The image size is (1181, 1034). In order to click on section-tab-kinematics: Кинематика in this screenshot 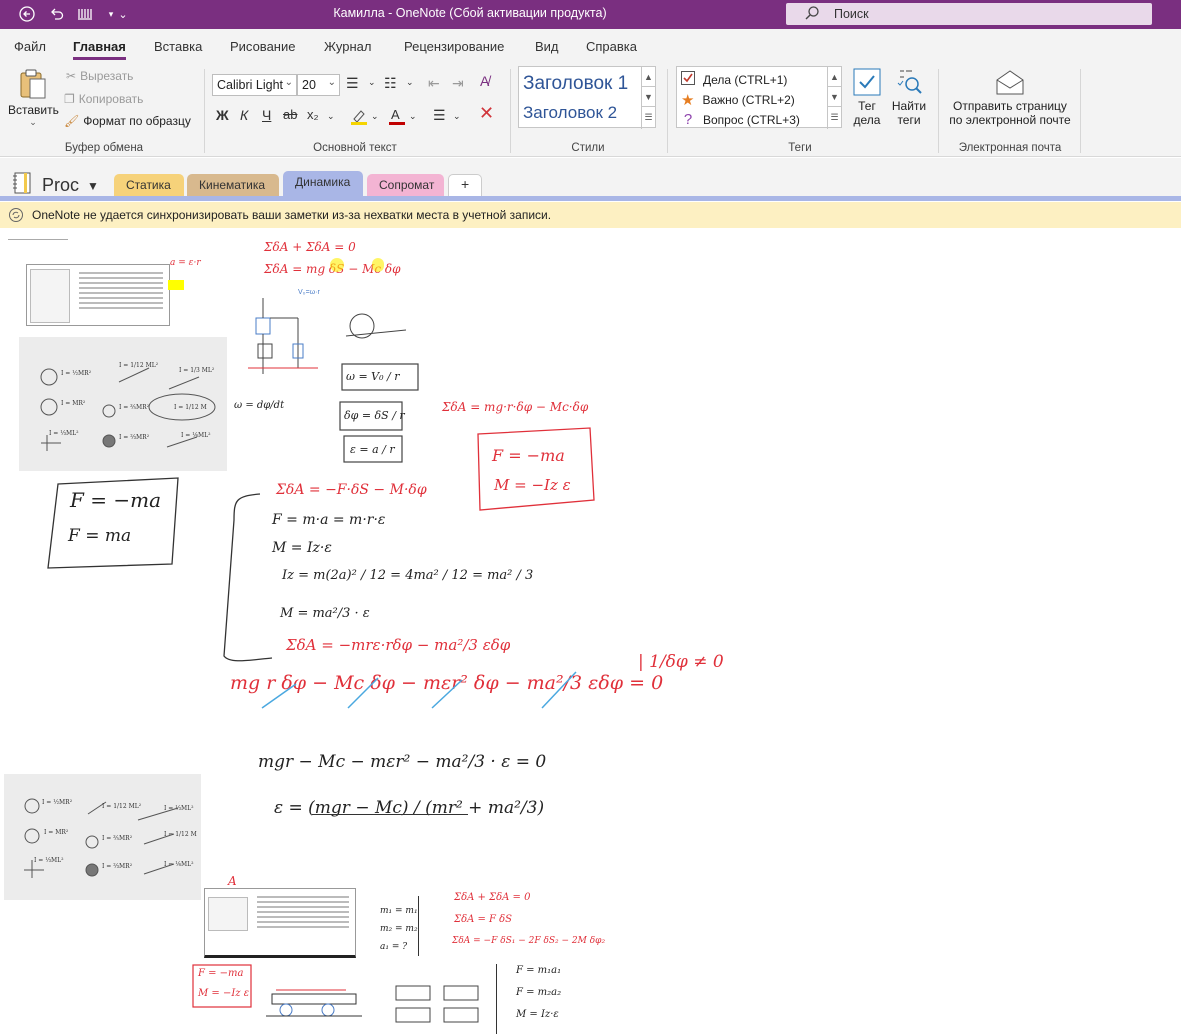, I will do `click(233, 186)`.